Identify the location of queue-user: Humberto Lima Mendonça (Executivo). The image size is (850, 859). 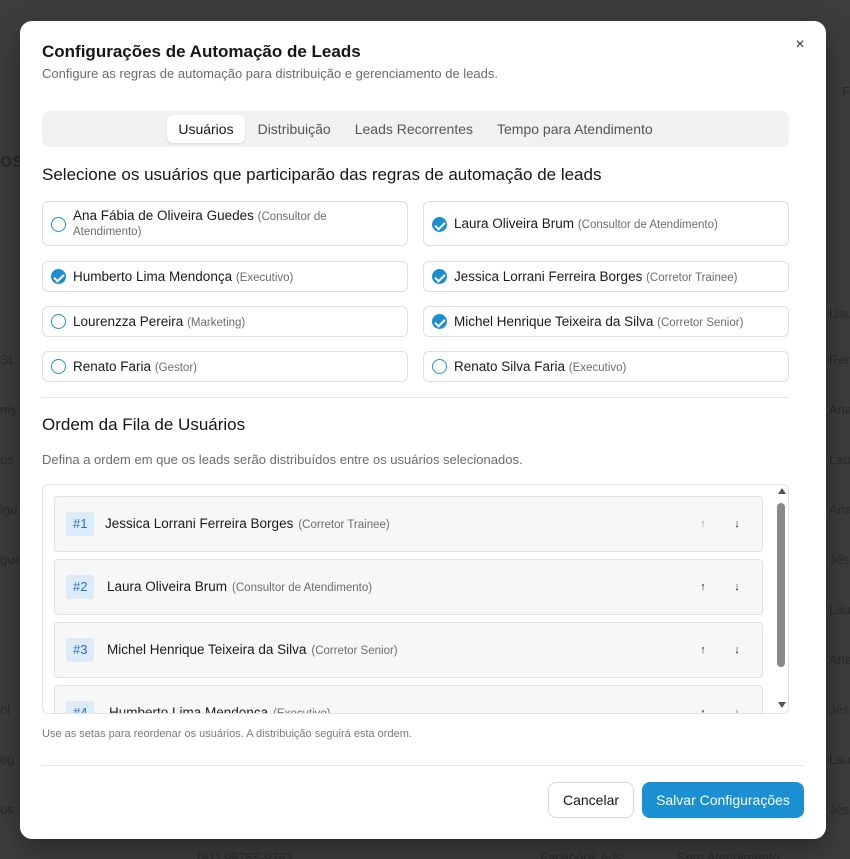
(220, 709).